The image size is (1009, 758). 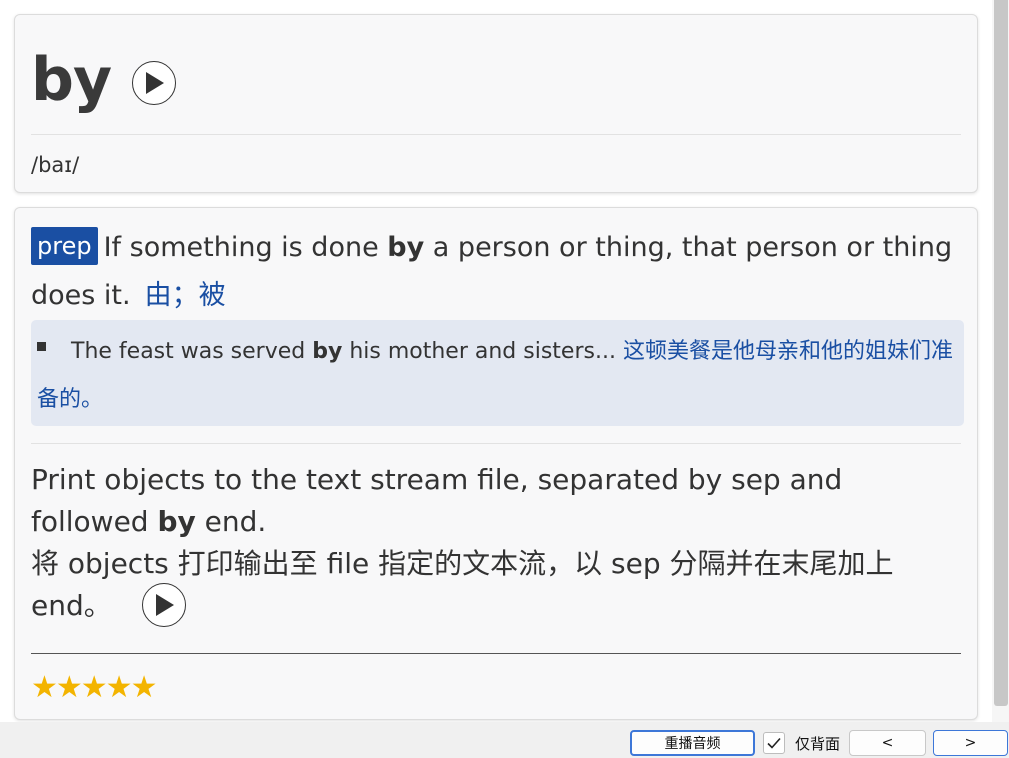 What do you see at coordinates (1001, 353) in the screenshot?
I see `scrollbar-thumb` at bounding box center [1001, 353].